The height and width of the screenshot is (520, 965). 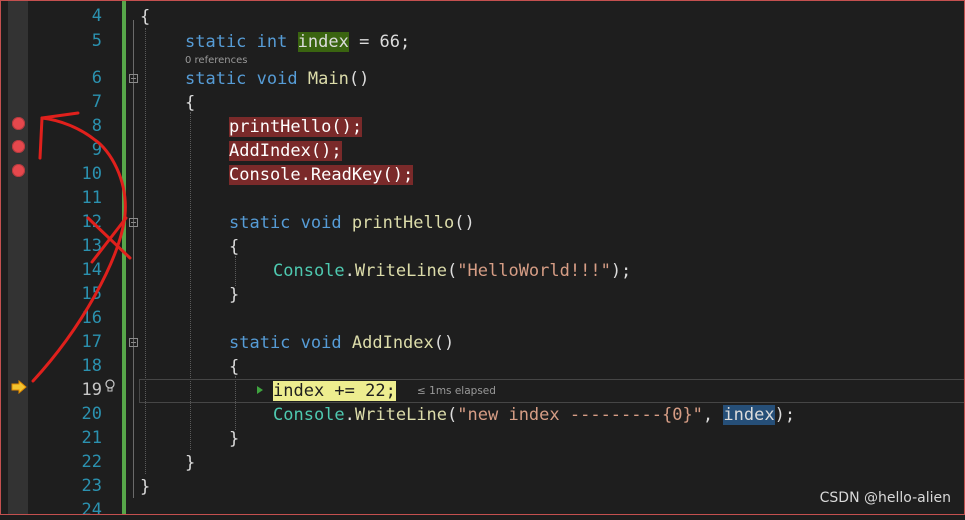 What do you see at coordinates (79, 249) in the screenshot?
I see `annotation-curve` at bounding box center [79, 249].